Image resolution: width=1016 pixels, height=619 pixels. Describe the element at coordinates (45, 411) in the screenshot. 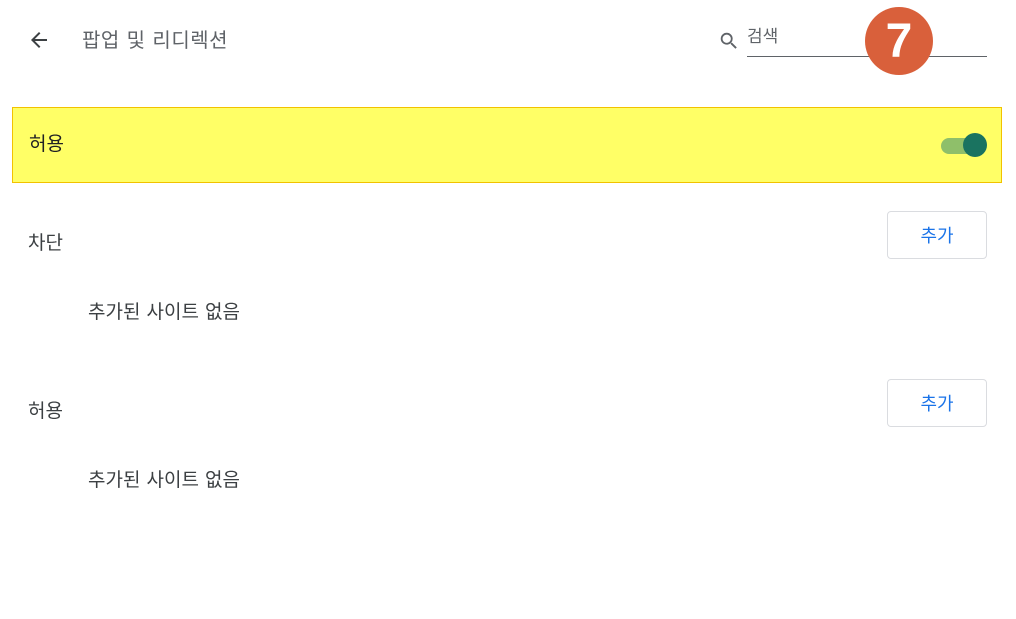

I see `allow-section-label: 허용` at that location.